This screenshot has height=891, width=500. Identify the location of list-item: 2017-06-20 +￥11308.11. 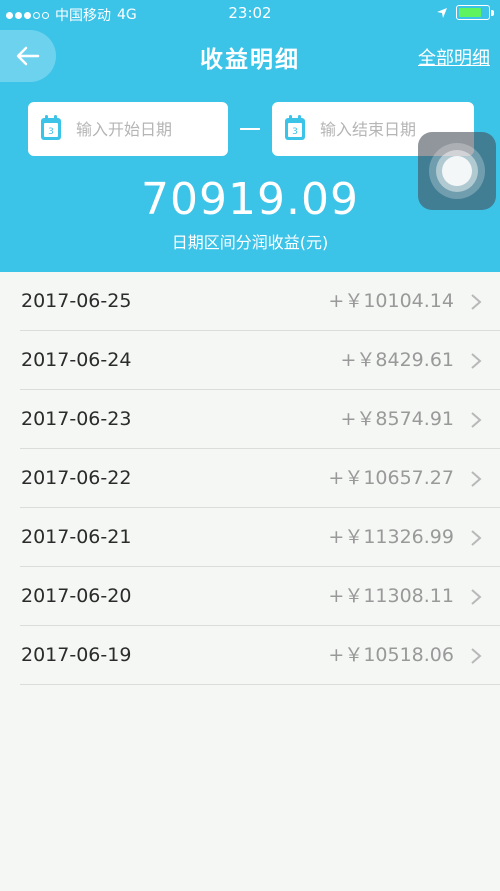
(250, 596).